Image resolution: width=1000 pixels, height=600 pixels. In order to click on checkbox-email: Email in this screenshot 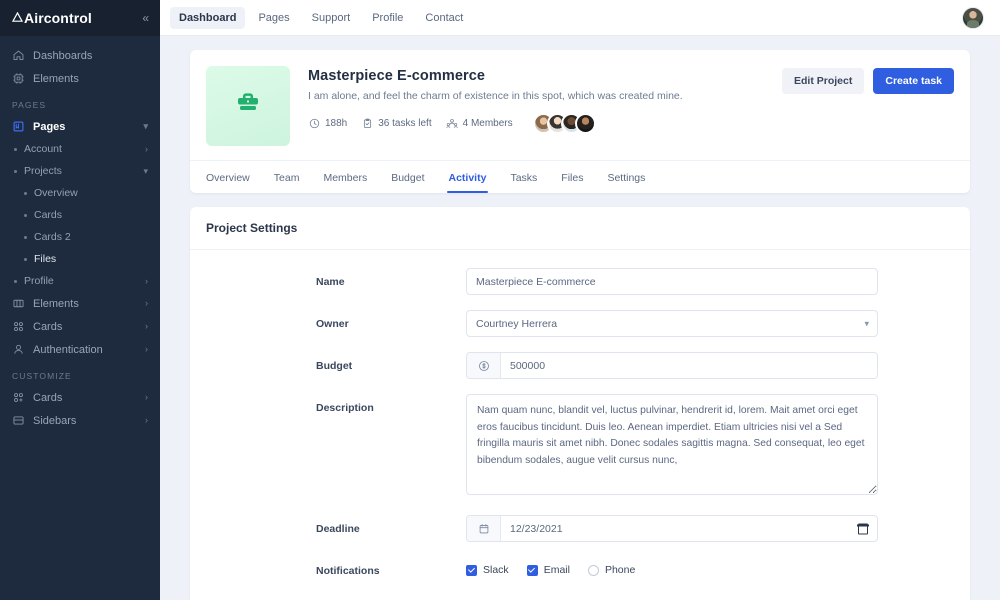, I will do `click(548, 570)`.